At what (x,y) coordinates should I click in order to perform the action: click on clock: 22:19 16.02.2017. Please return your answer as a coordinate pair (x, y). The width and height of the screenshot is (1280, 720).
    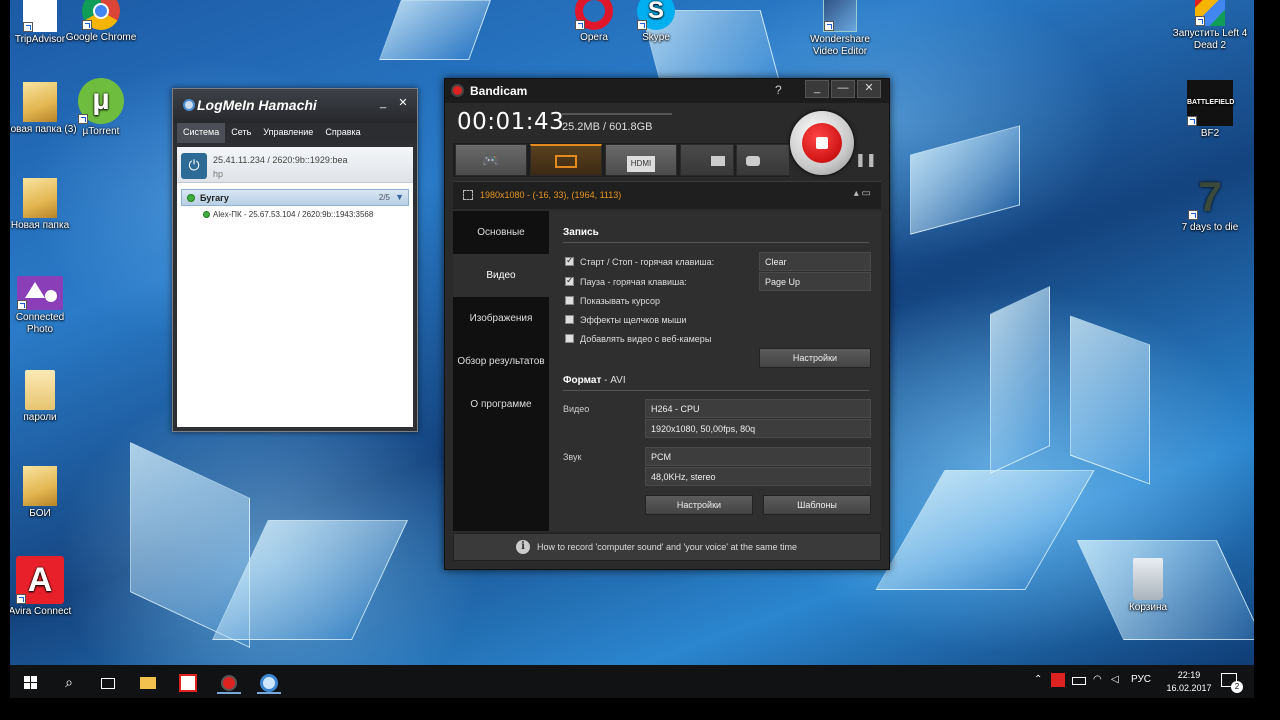
    Looking at the image, I should click on (1189, 682).